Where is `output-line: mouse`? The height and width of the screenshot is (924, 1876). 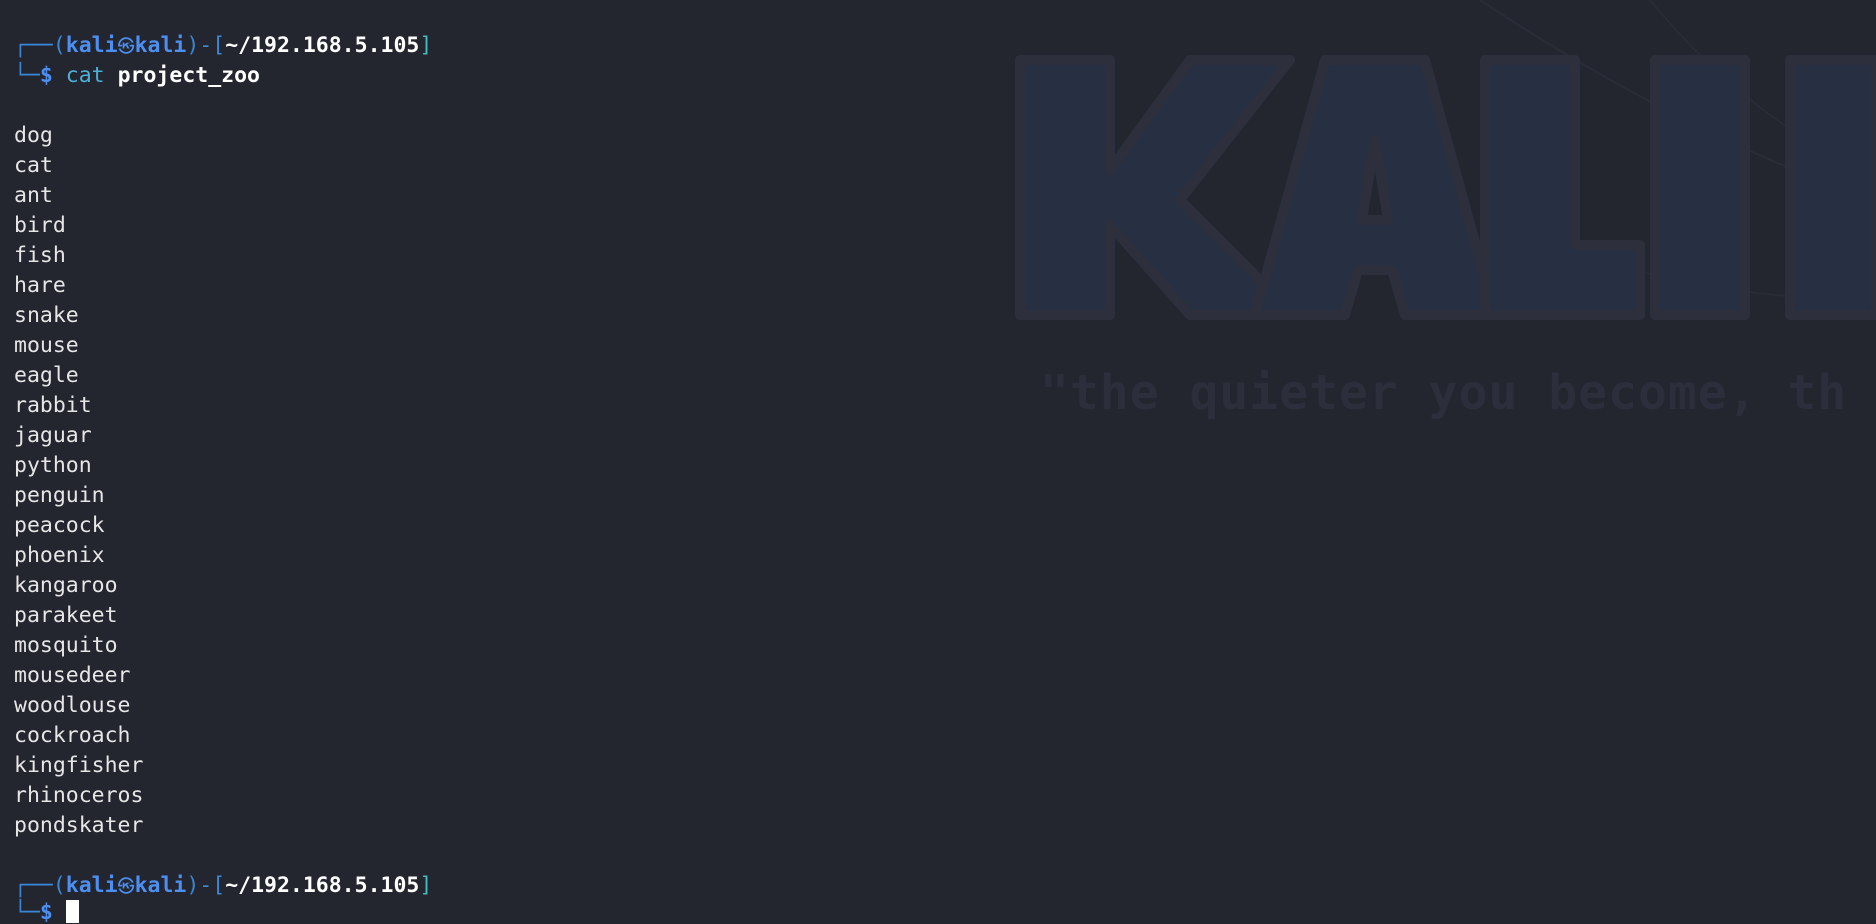 output-line: mouse is located at coordinates (46, 345).